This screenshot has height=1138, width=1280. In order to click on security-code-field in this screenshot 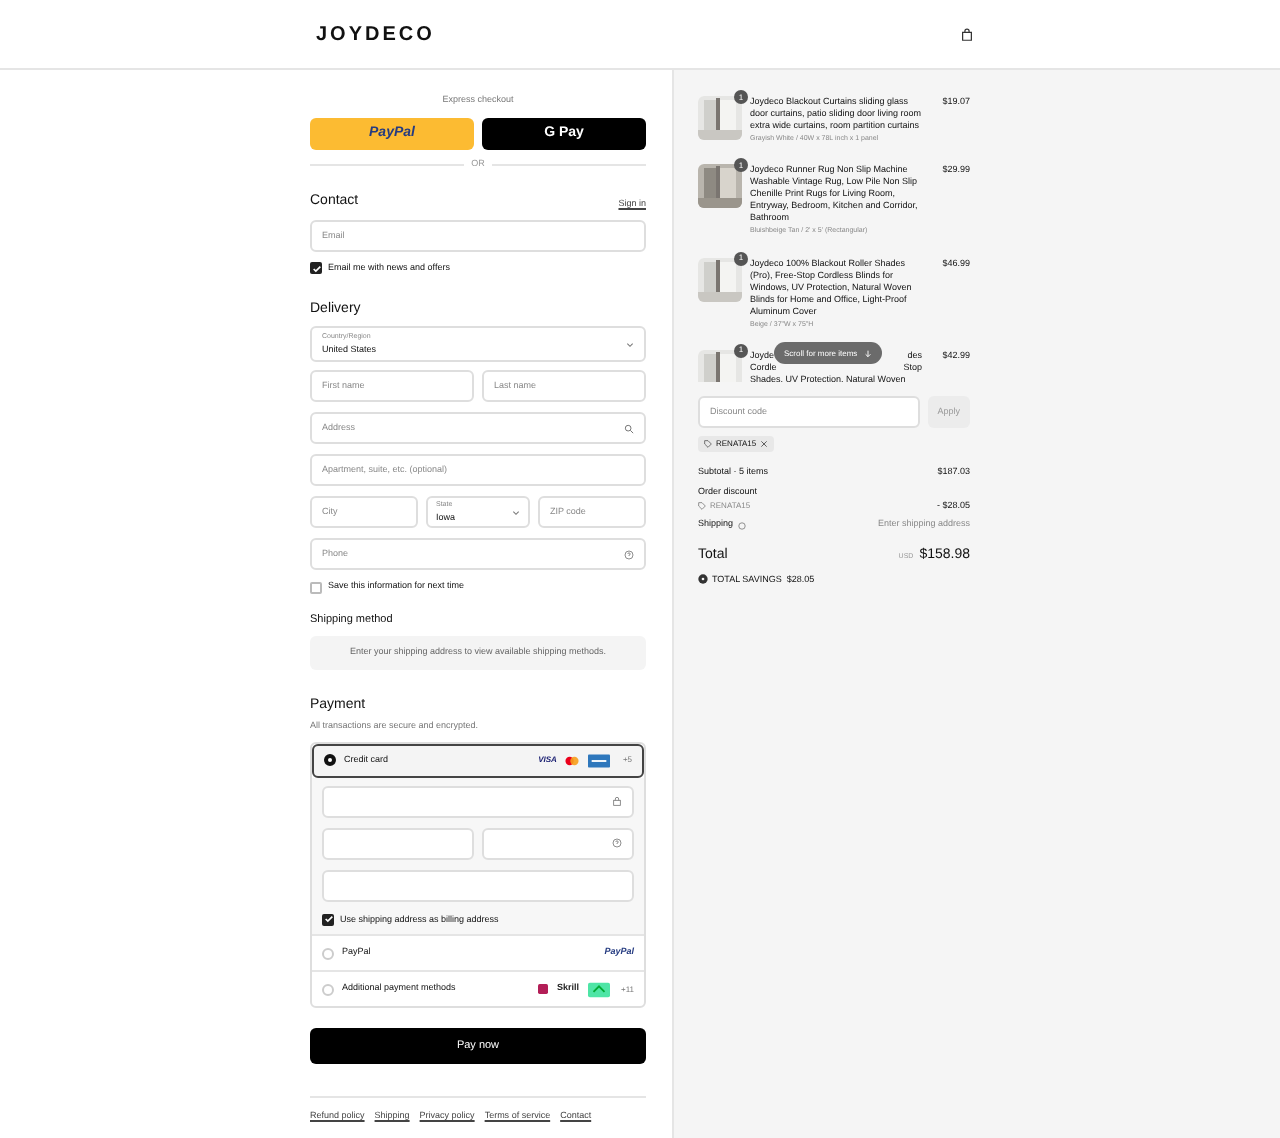, I will do `click(558, 843)`.